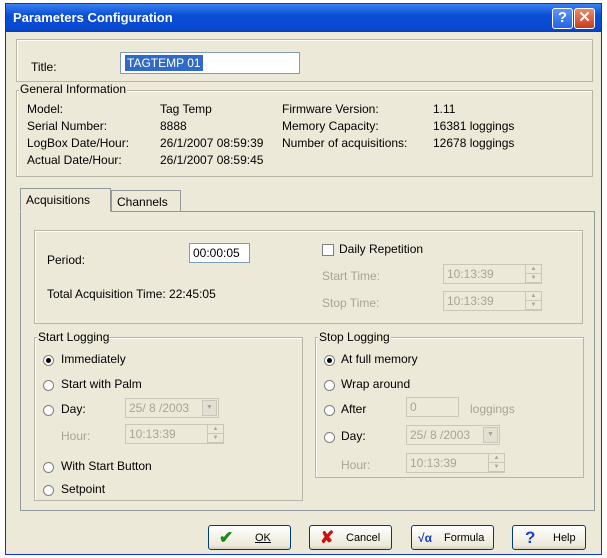 The width and height of the screenshot is (607, 558). Describe the element at coordinates (351, 303) in the screenshot. I see `stop-time-label: Stop Time:` at that location.